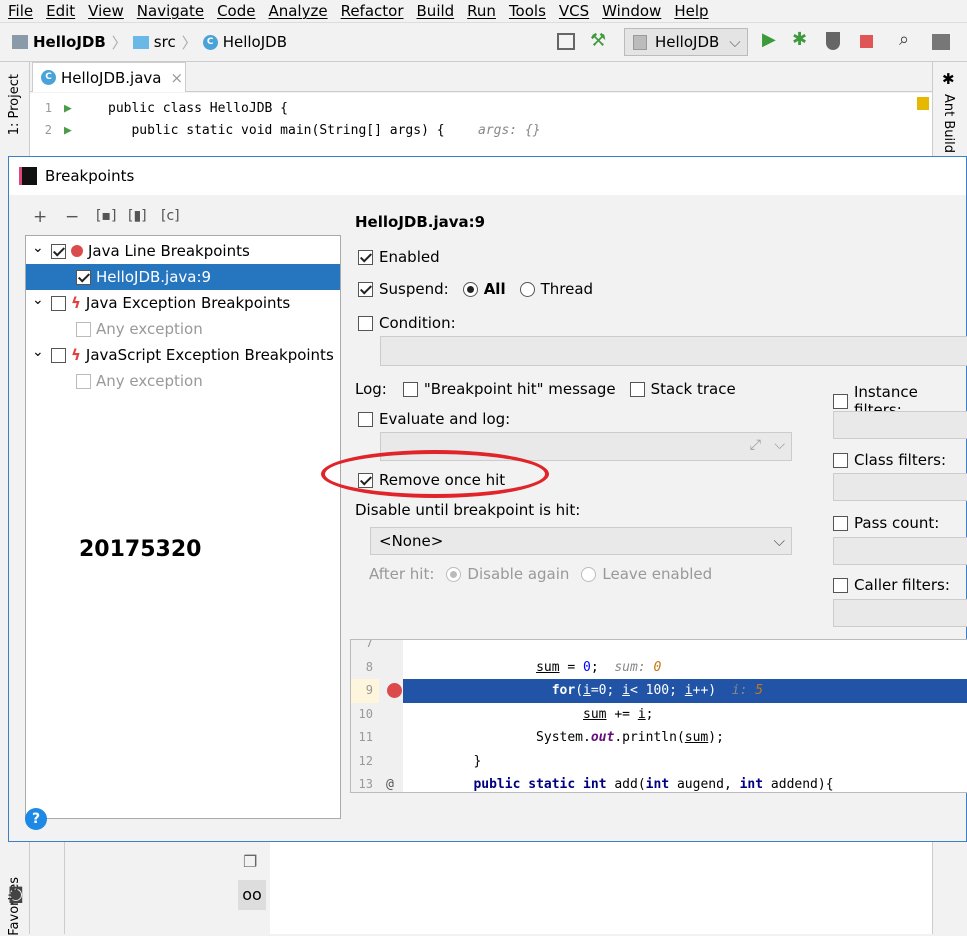  Describe the element at coordinates (14, 104) in the screenshot. I see `project-tool-tab: 1: Project` at that location.